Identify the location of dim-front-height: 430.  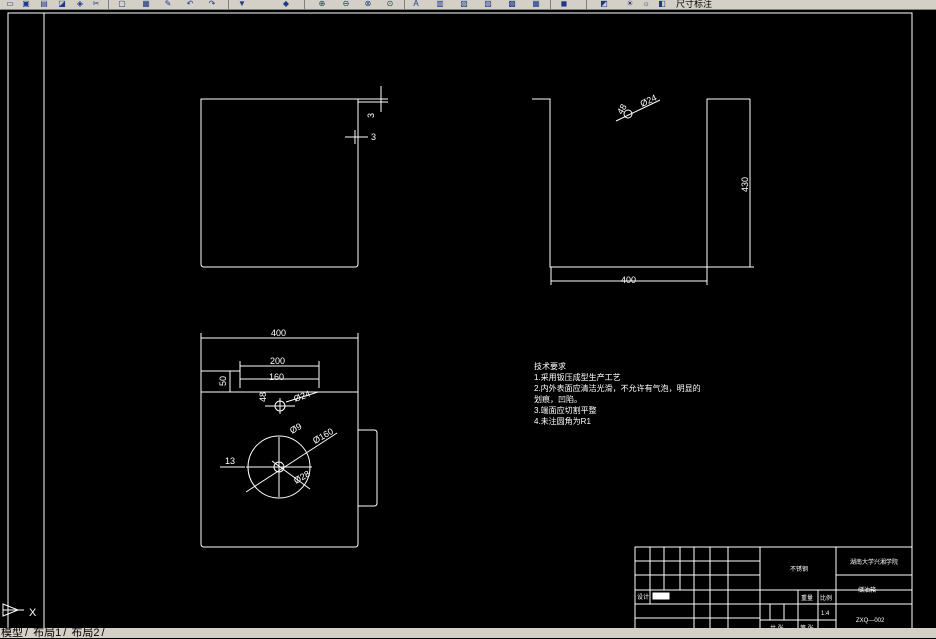
(745, 184).